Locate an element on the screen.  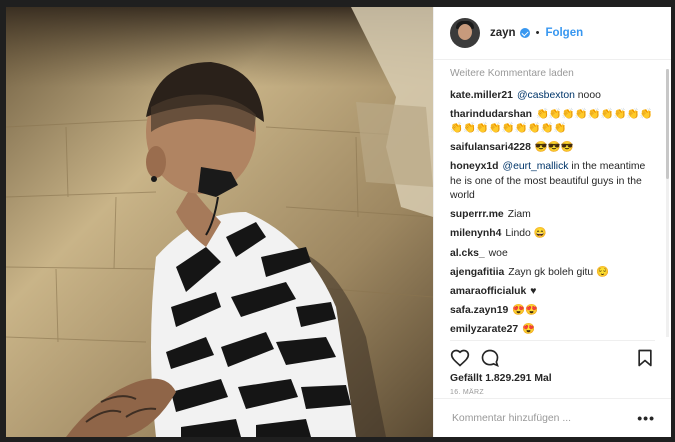
comment-row: kate.miller21 @casbexton nooo is located at coordinates (552, 96).